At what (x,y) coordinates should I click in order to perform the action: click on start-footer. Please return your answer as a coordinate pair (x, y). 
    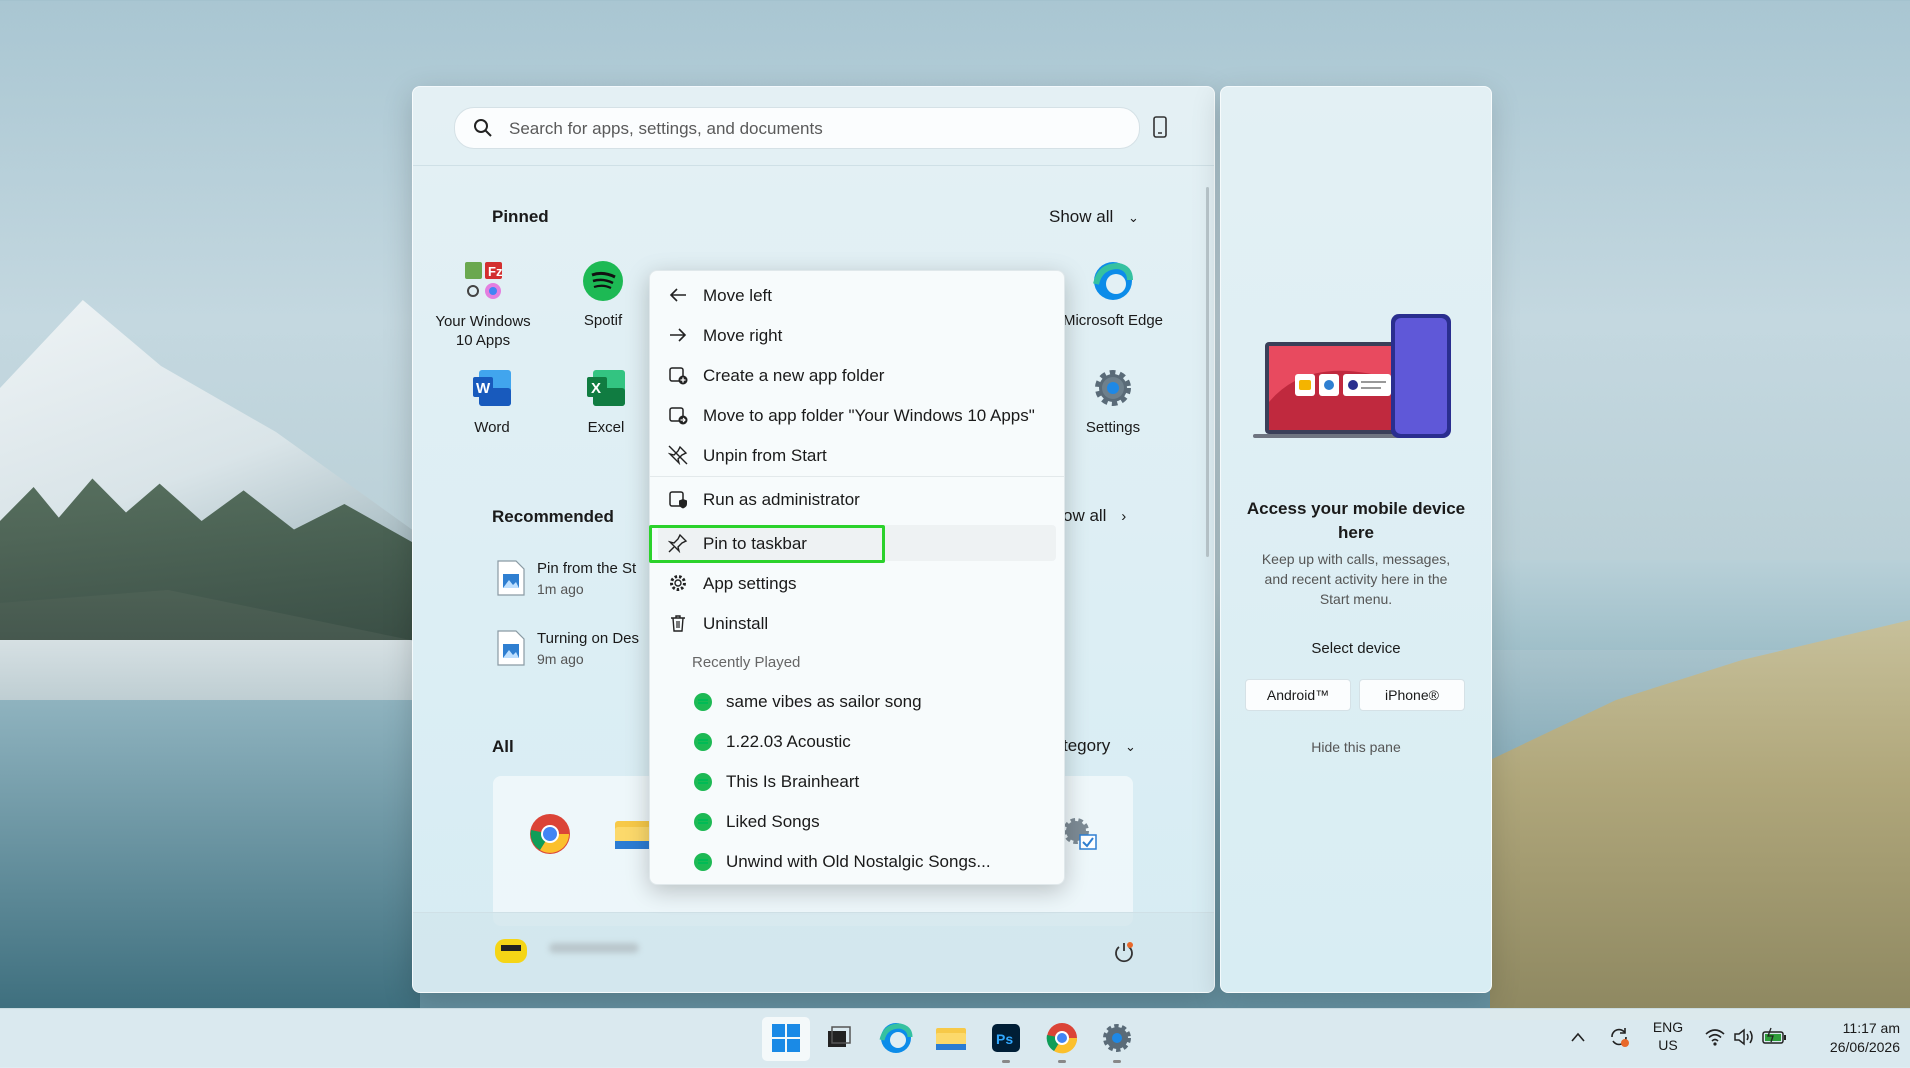
    Looking at the image, I should click on (813, 952).